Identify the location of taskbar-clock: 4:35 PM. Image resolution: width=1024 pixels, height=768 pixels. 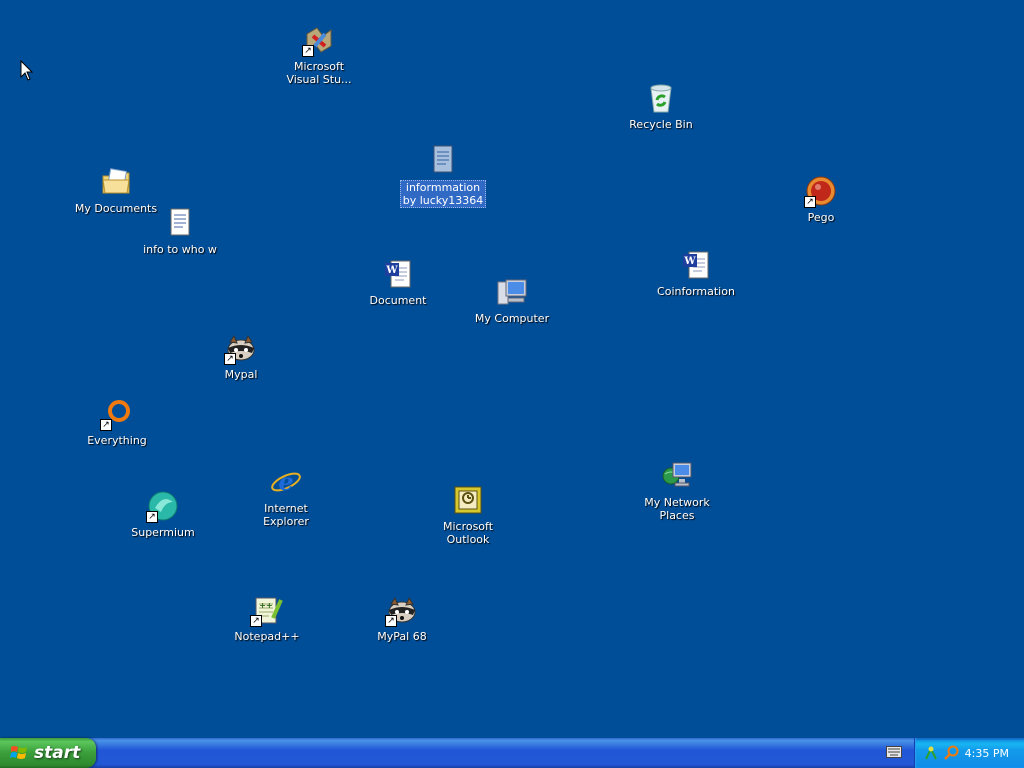
(987, 753).